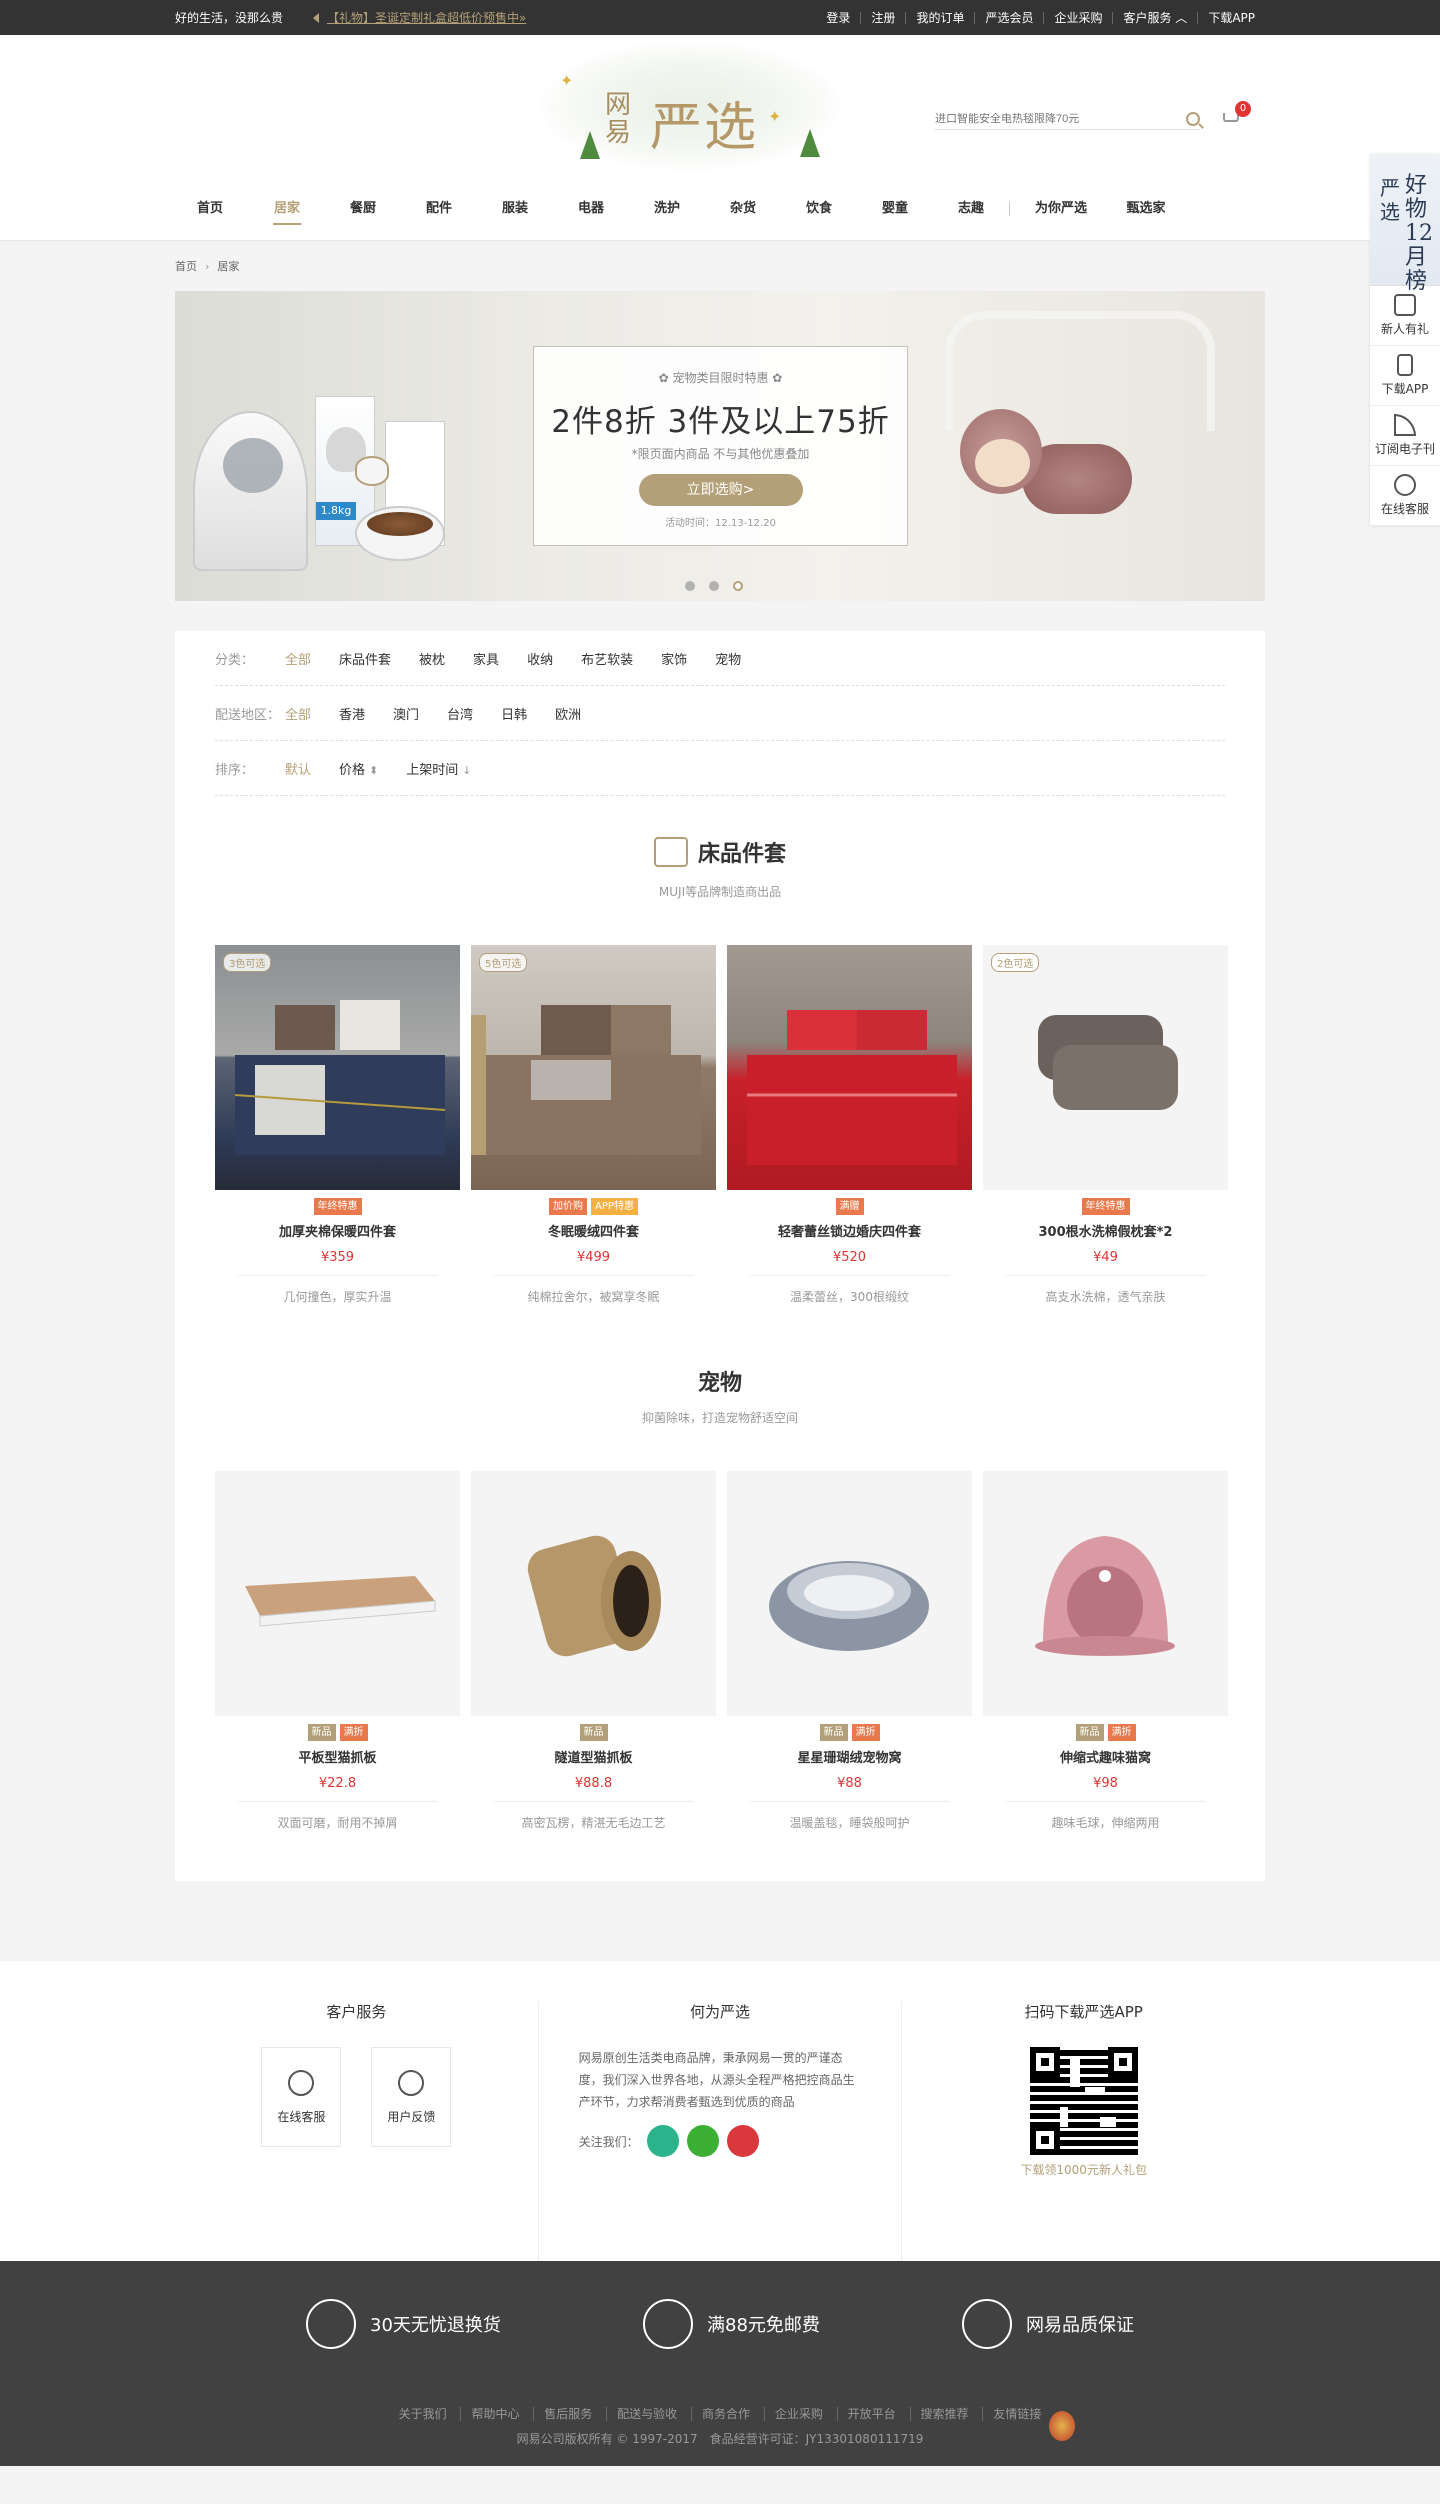 The width and height of the screenshot is (1440, 2504). Describe the element at coordinates (337, 1067) in the screenshot. I see `product-image: 3色可选` at that location.